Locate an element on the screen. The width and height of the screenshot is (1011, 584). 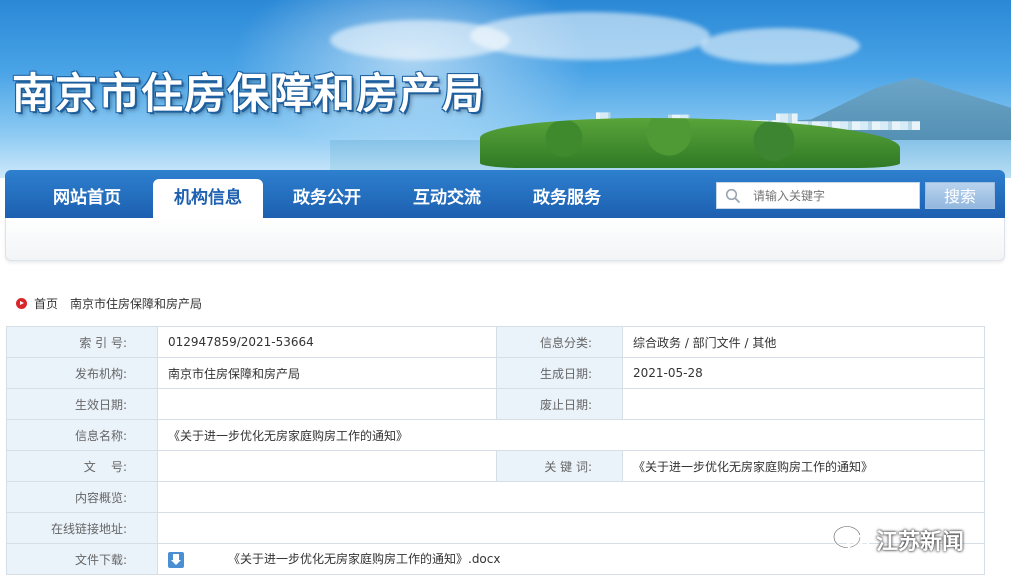
download-icon is located at coordinates (176, 559).